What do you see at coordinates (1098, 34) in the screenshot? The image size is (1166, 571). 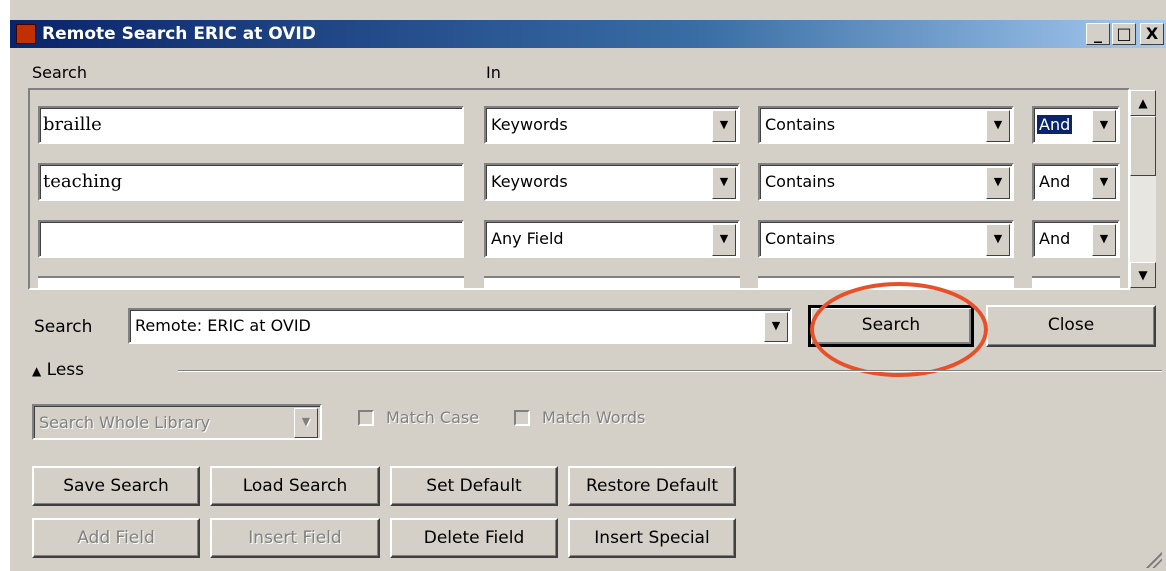 I see `minimize-button: _` at bounding box center [1098, 34].